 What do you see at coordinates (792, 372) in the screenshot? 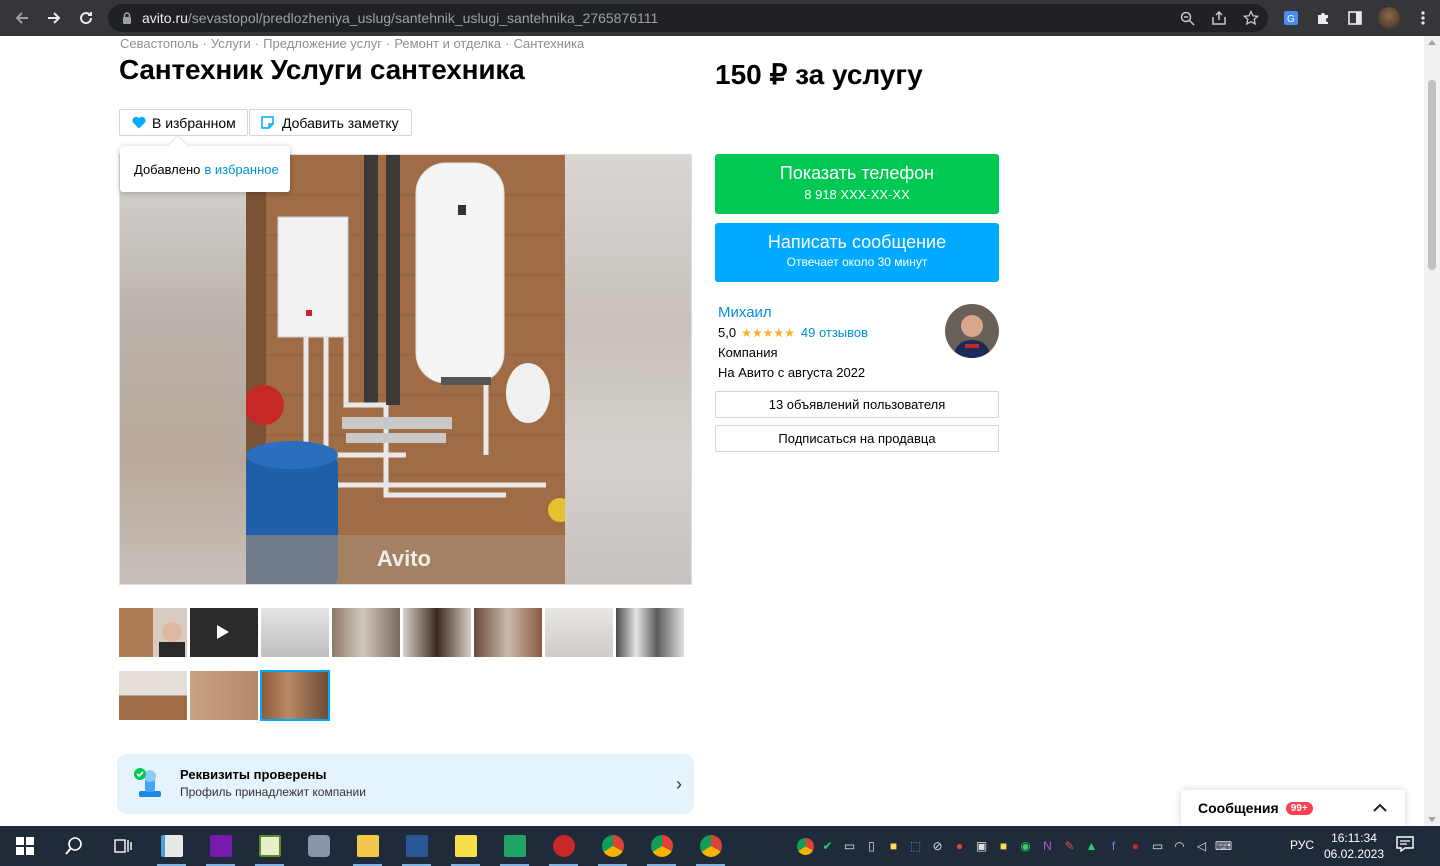
I see `seller-since: На Авито с августа 2022` at bounding box center [792, 372].